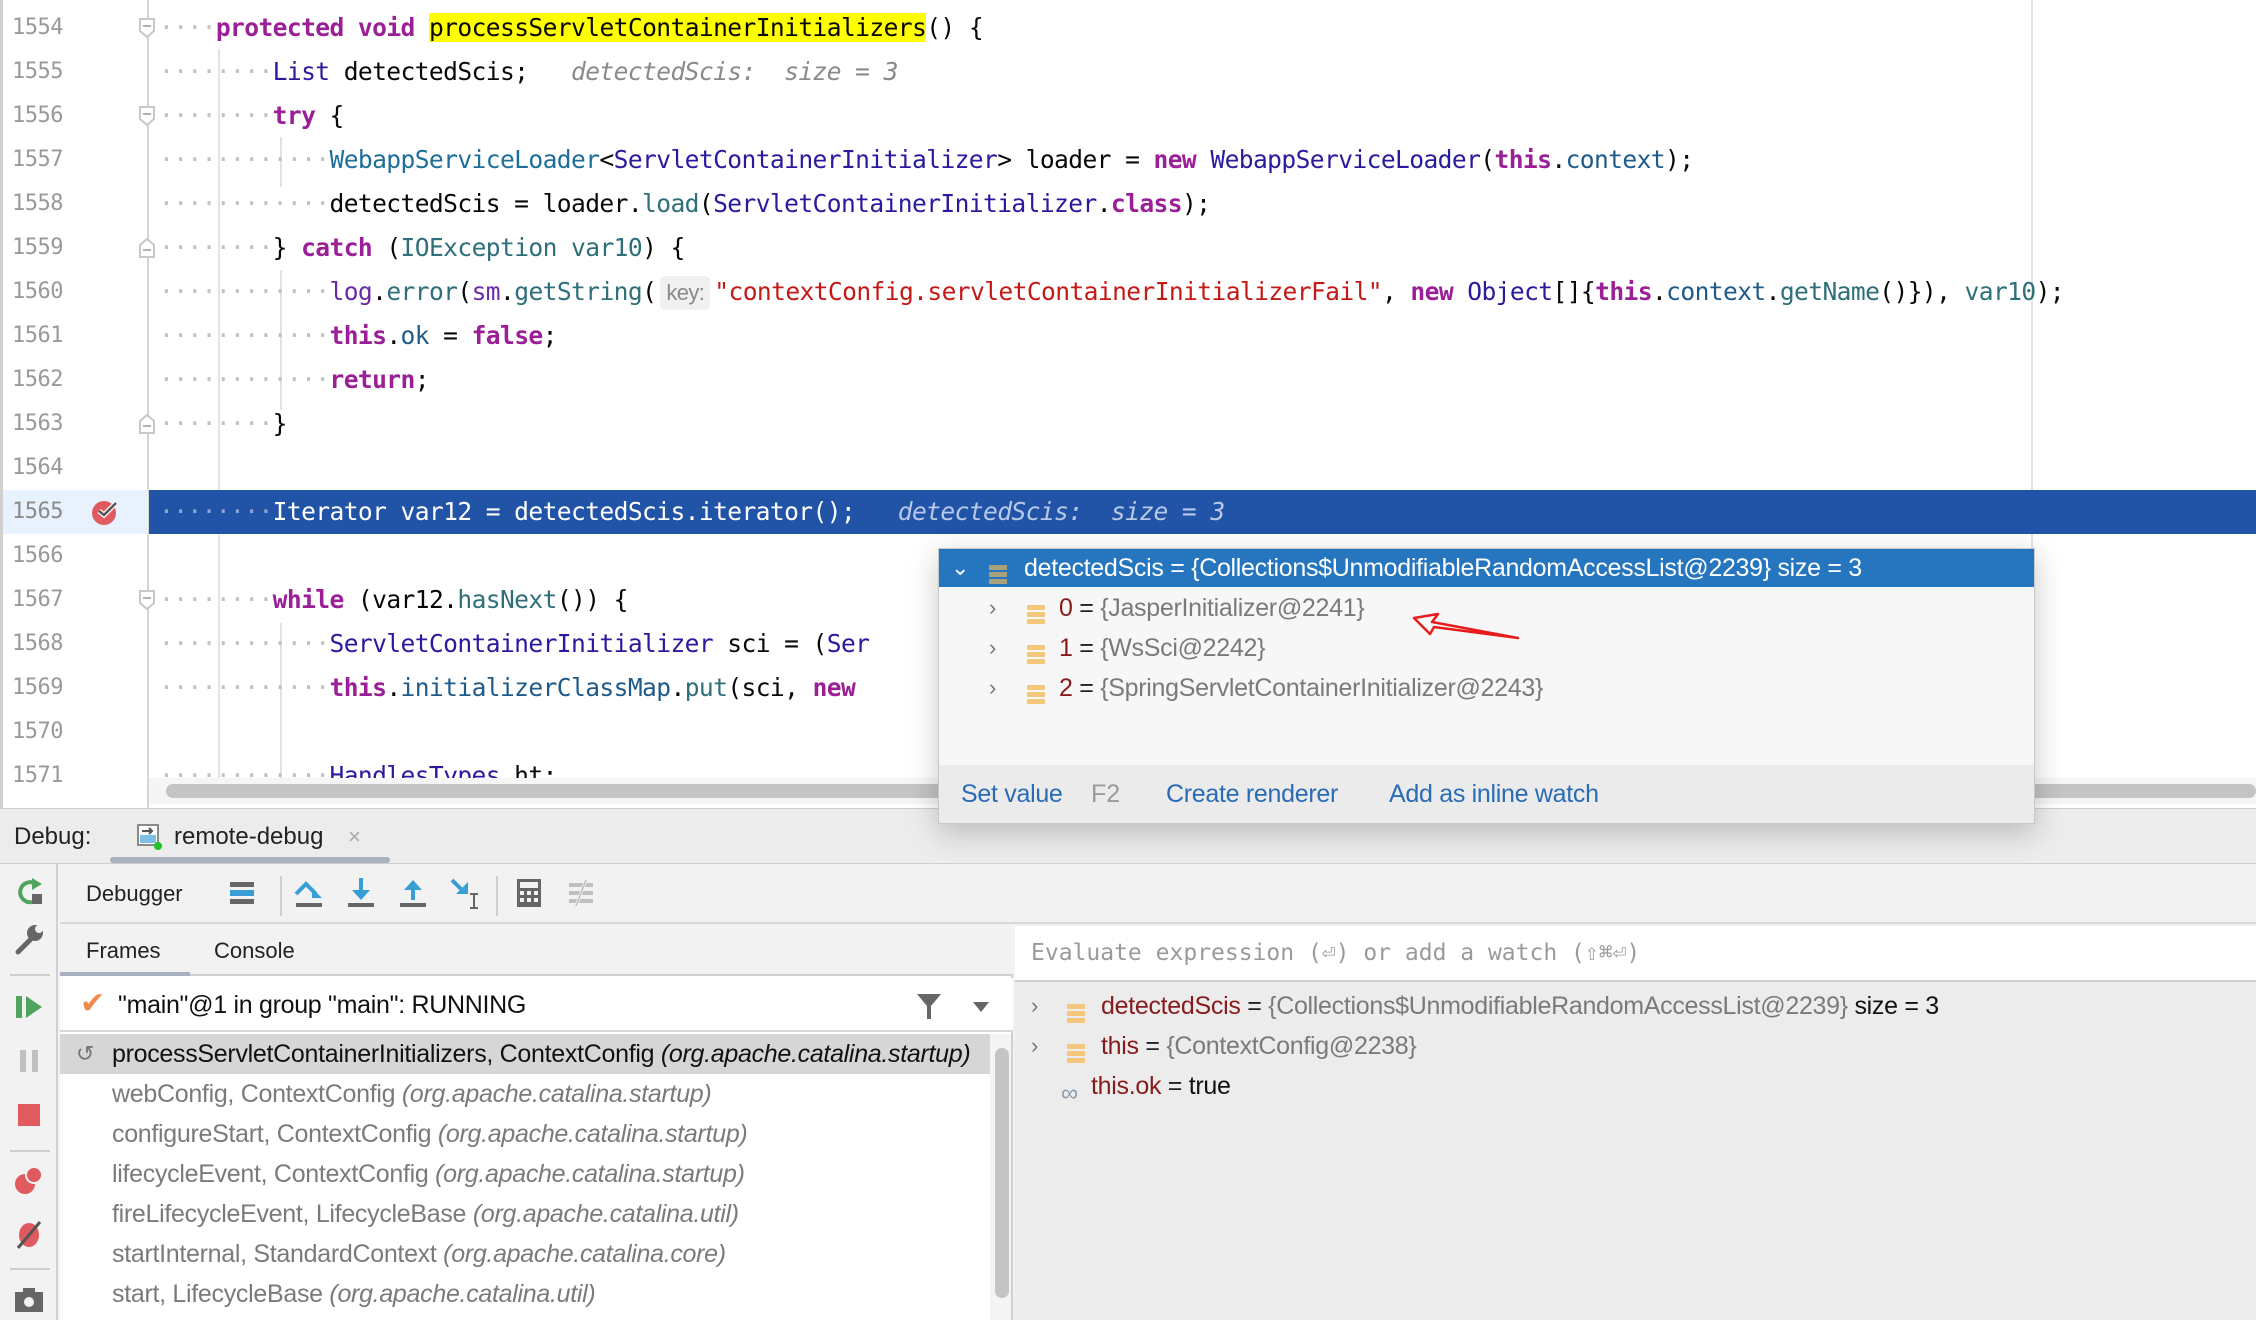 This screenshot has height=1320, width=2256. I want to click on line-number: 1567, so click(37, 599).